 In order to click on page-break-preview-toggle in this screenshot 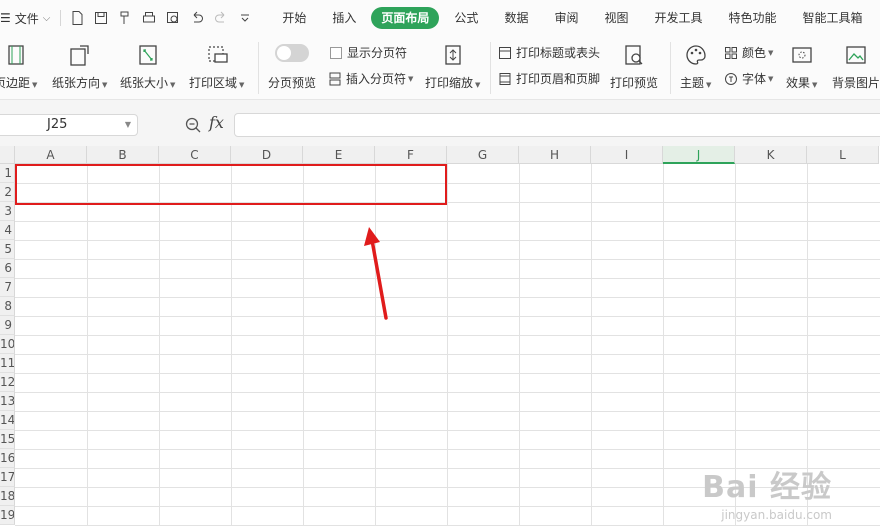, I will do `click(292, 53)`.